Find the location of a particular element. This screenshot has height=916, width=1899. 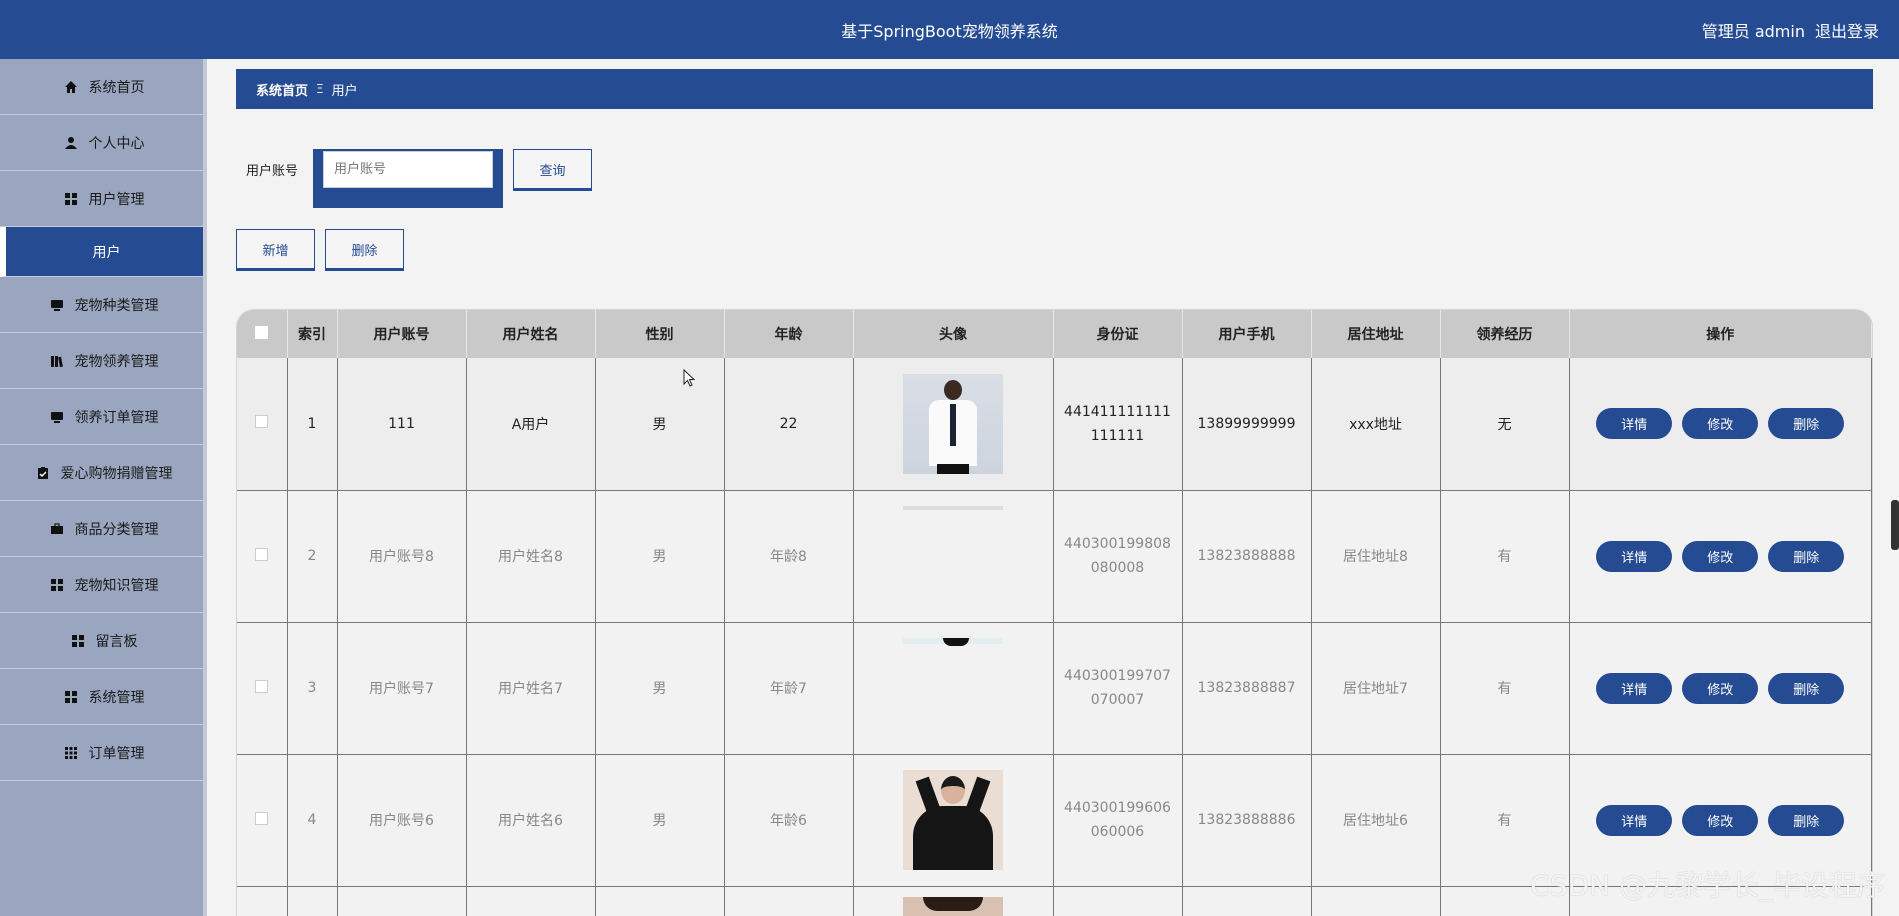

sidebar-item-pet-adoption: 宠物领养管理 is located at coordinates (103, 361).